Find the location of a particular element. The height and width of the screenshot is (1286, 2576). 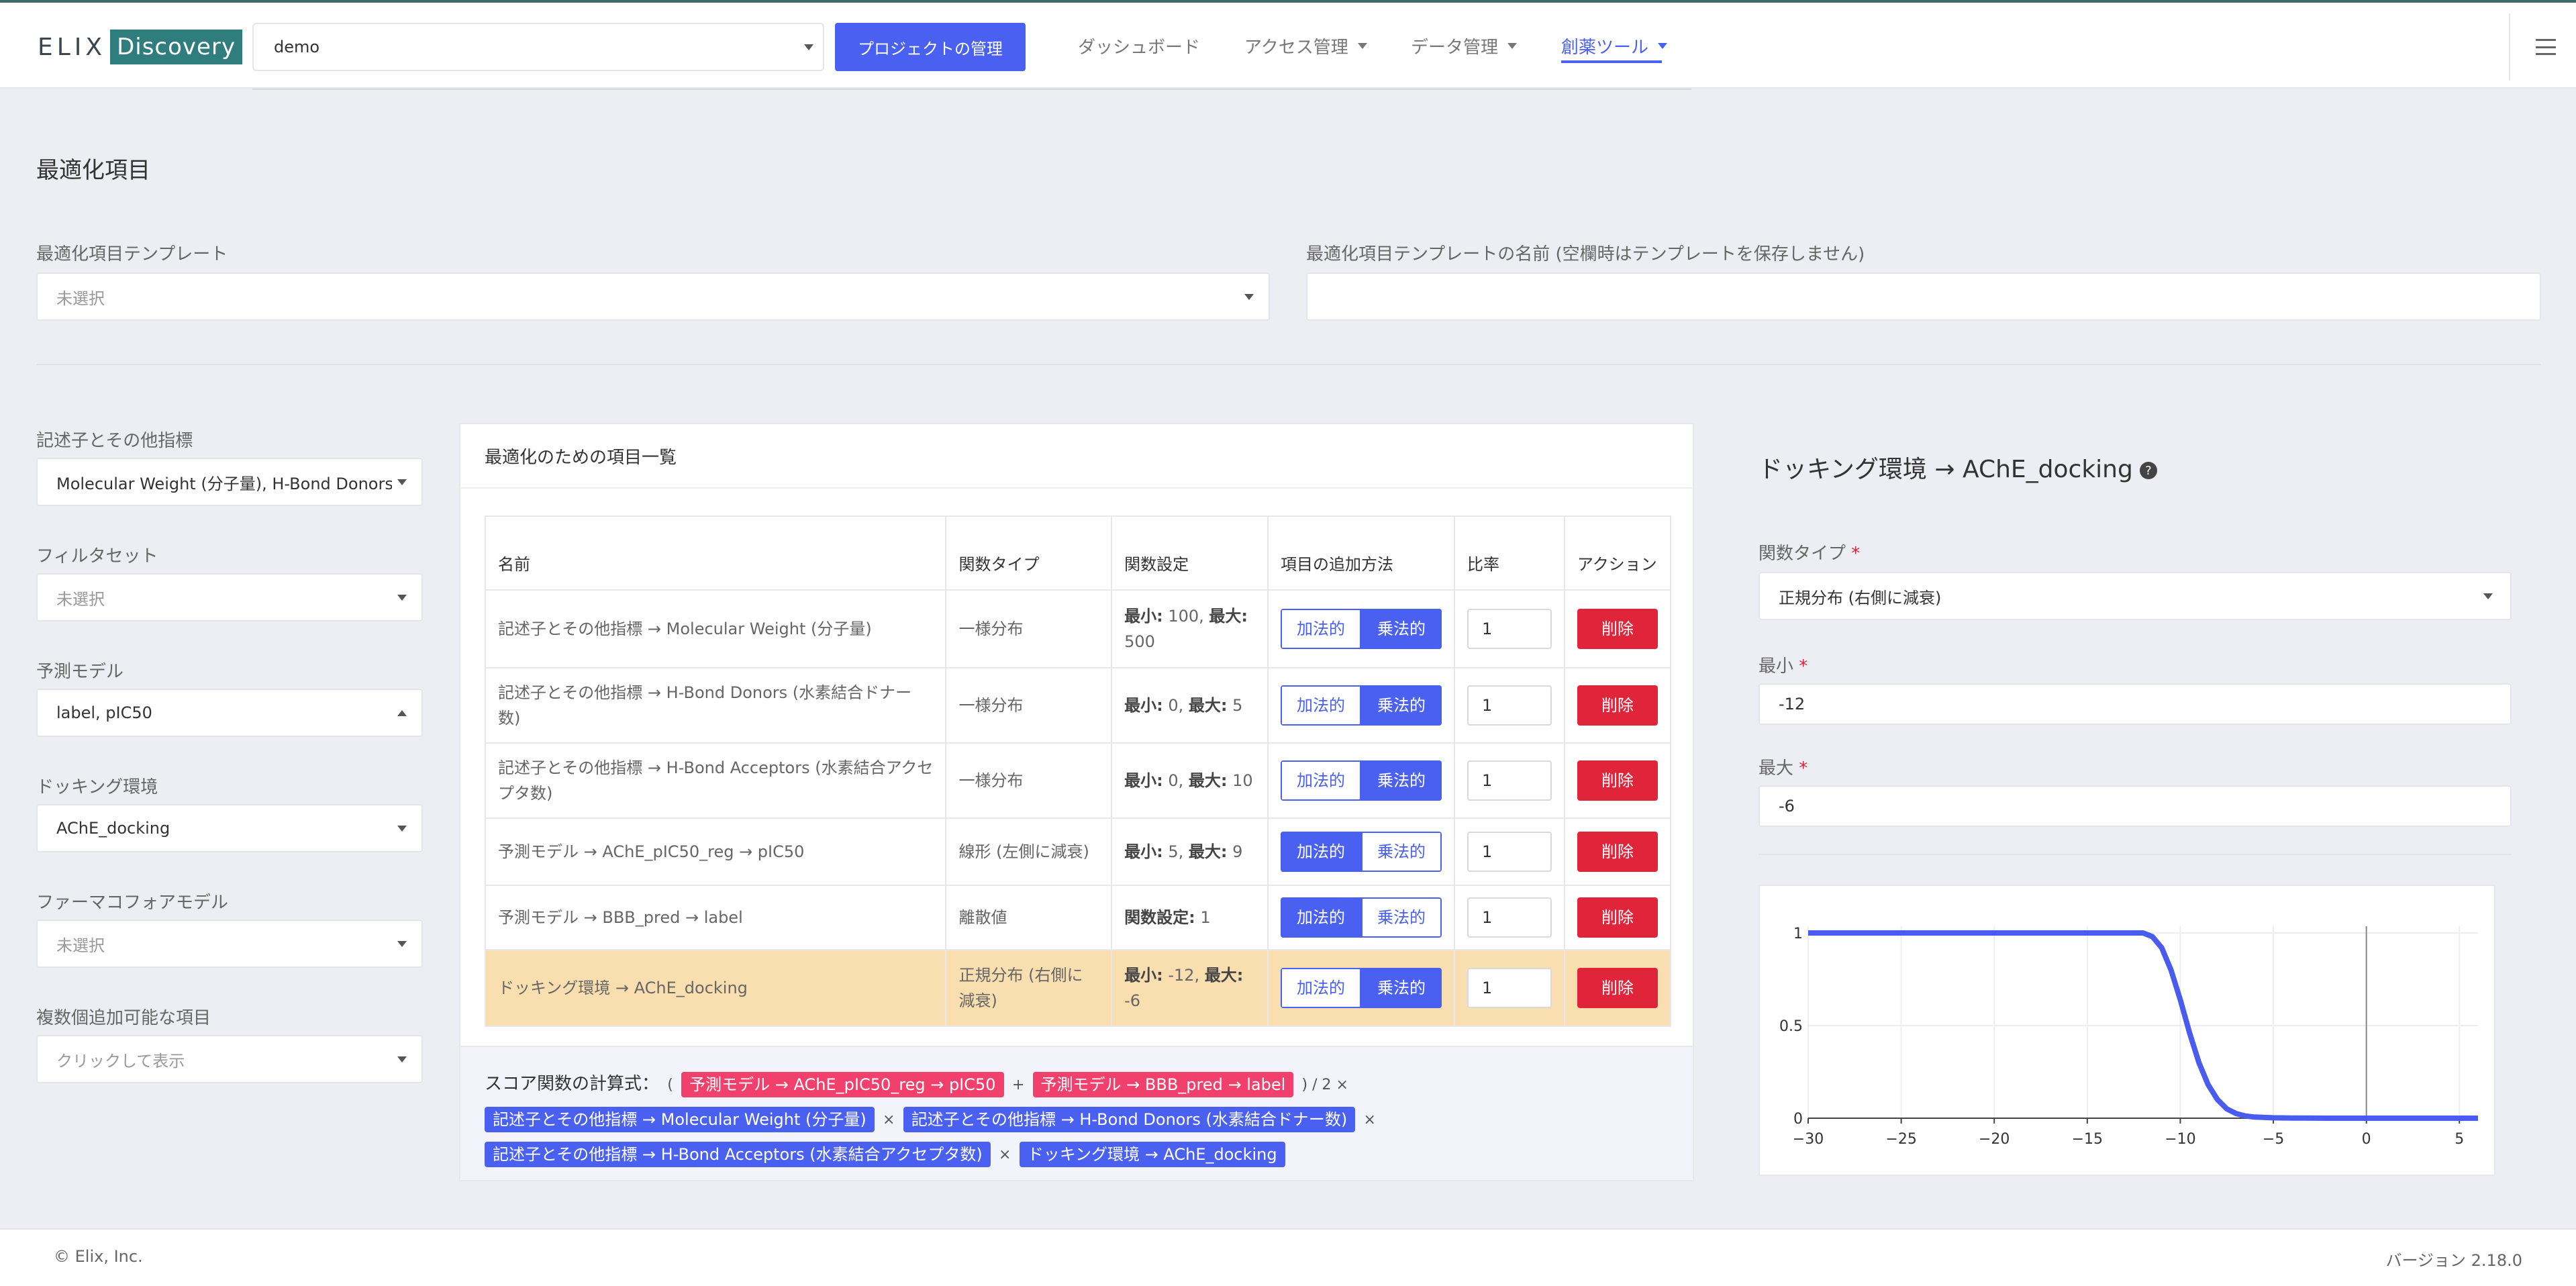

project-select: demo is located at coordinates (538, 47).